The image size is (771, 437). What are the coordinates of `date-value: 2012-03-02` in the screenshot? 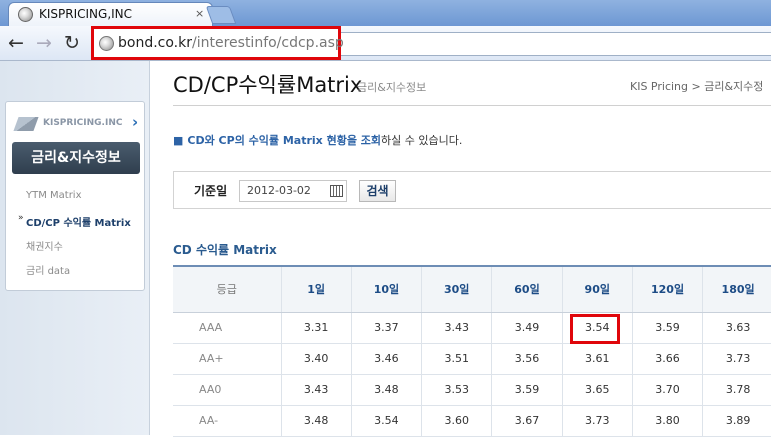 It's located at (279, 190).